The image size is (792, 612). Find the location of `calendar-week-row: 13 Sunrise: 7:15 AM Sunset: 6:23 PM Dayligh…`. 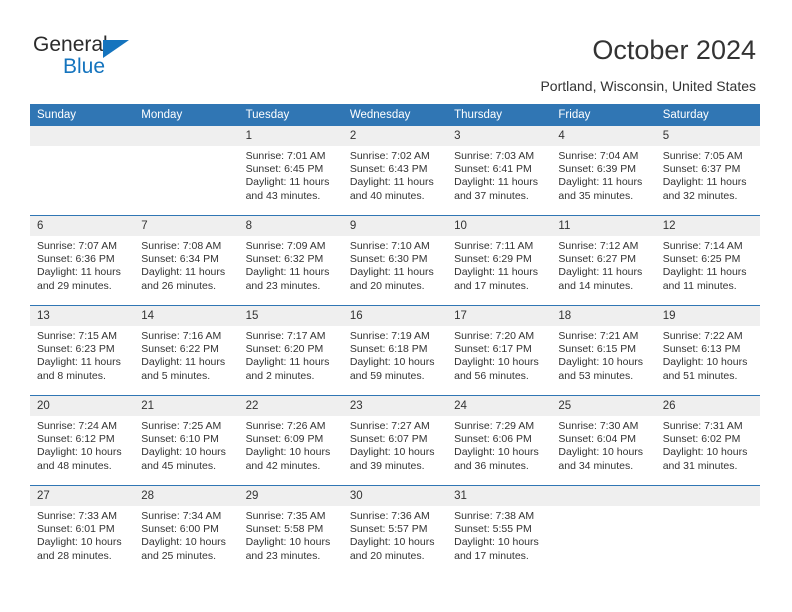

calendar-week-row: 13 Sunrise: 7:15 AM Sunset: 6:23 PM Dayligh… is located at coordinates (395, 350).